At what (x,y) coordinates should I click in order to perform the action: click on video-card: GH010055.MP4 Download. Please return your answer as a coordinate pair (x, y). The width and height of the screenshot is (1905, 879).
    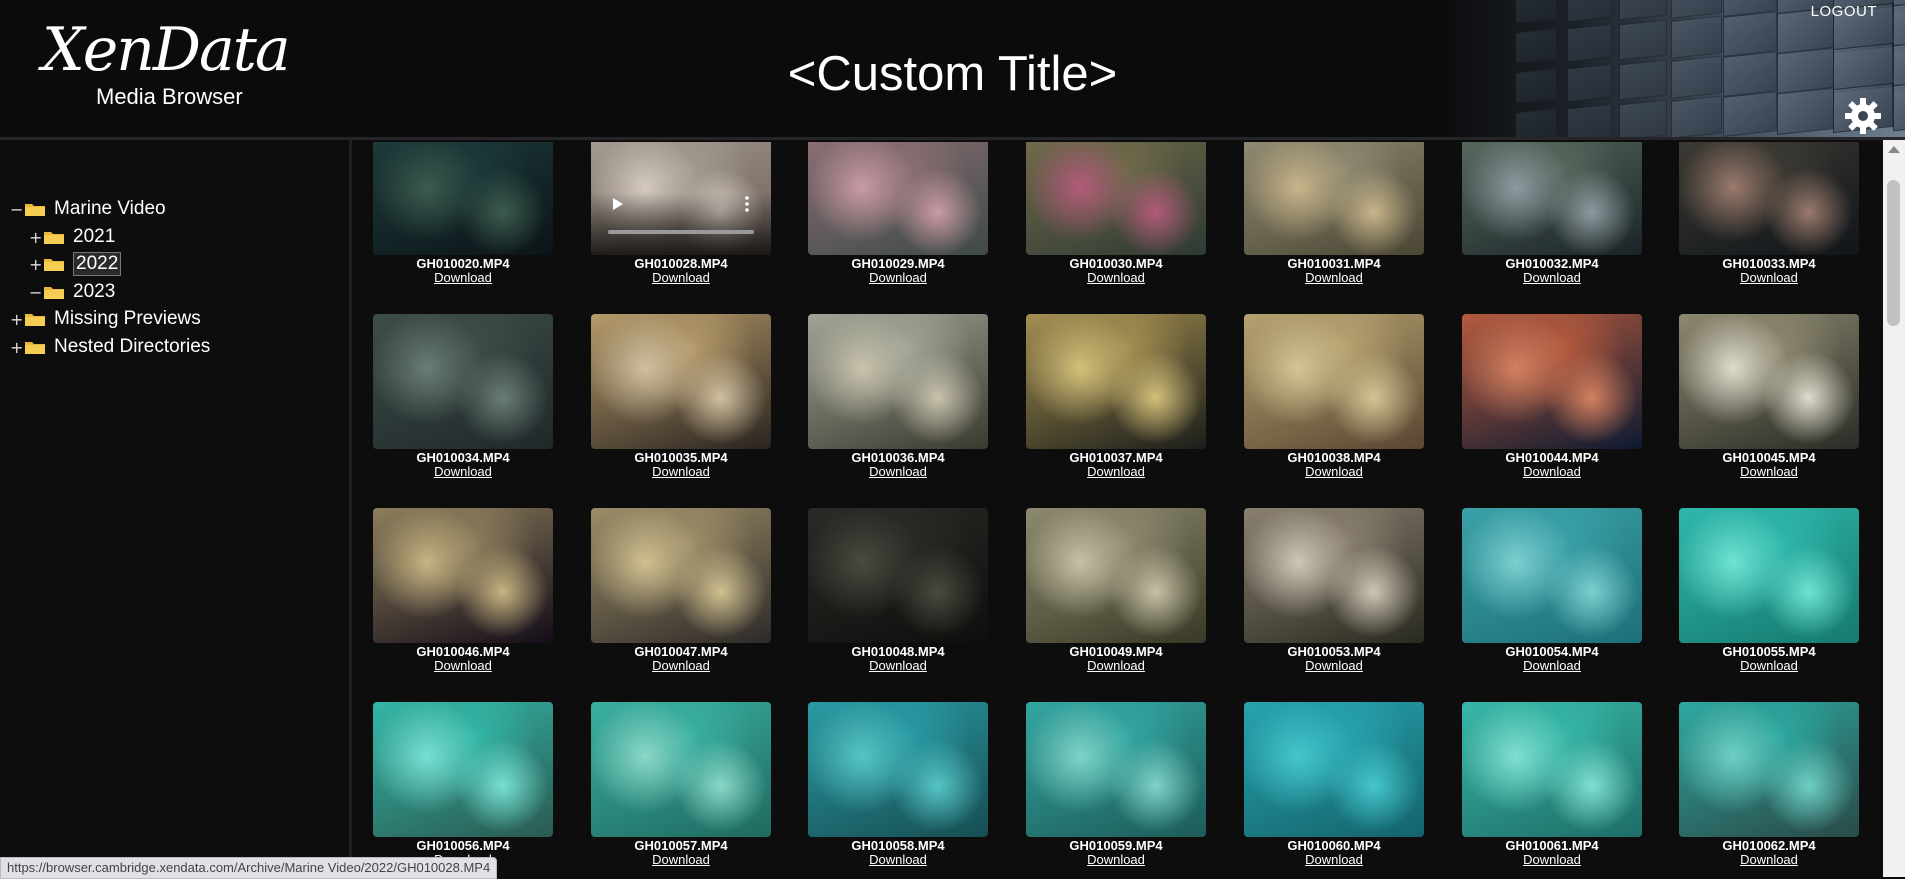
    Looking at the image, I should click on (1769, 590).